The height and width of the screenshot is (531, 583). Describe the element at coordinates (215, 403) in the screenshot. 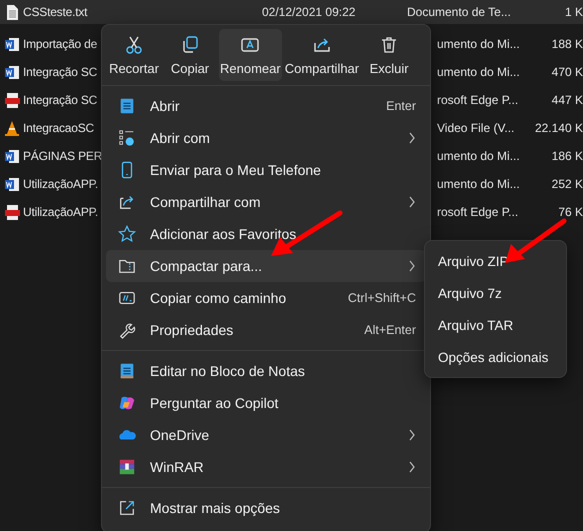

I see `menu-item-label: Perguntar ao Copilot` at that location.